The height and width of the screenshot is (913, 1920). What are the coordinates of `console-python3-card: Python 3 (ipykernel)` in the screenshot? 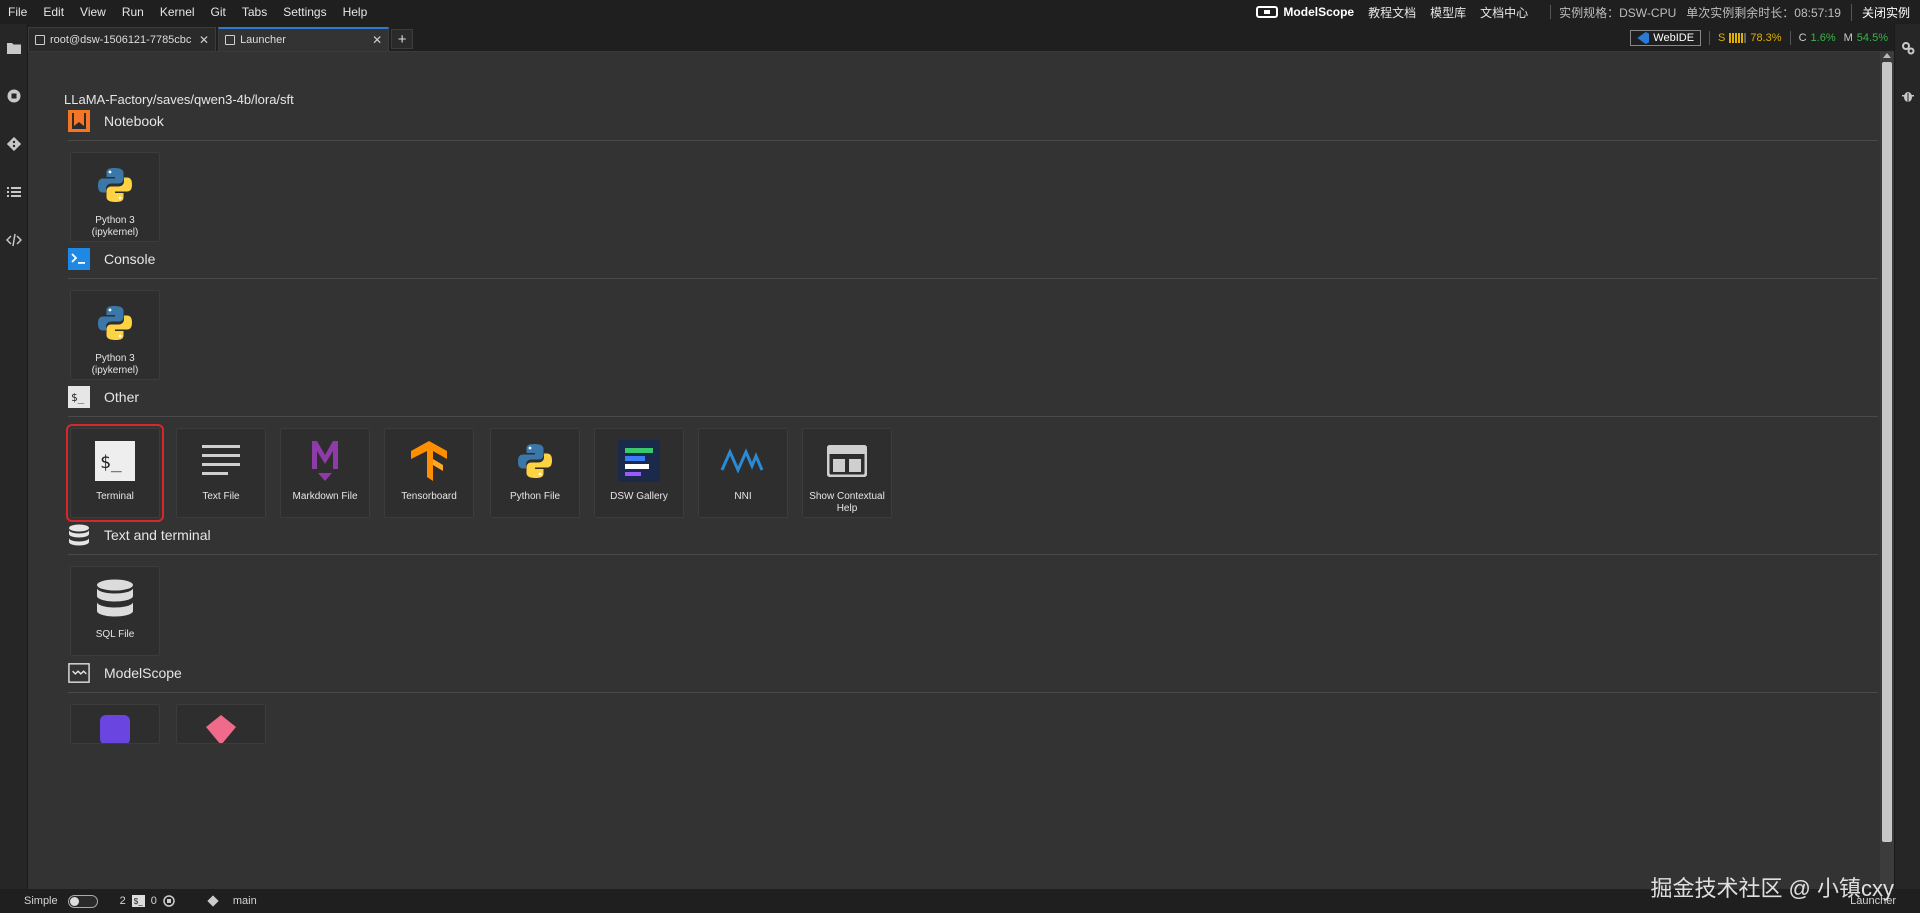 It's located at (115, 335).